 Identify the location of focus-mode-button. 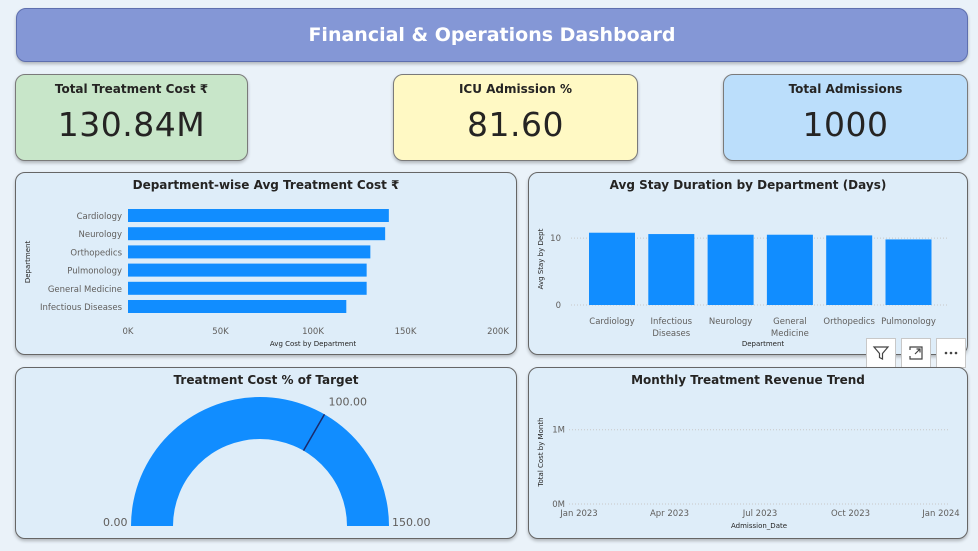
(916, 353).